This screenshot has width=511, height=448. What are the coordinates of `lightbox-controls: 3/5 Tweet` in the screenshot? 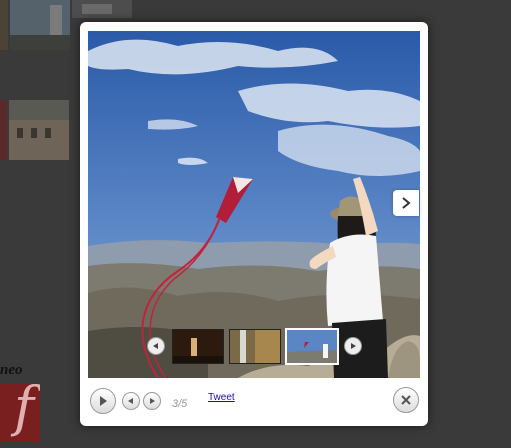 It's located at (254, 403).